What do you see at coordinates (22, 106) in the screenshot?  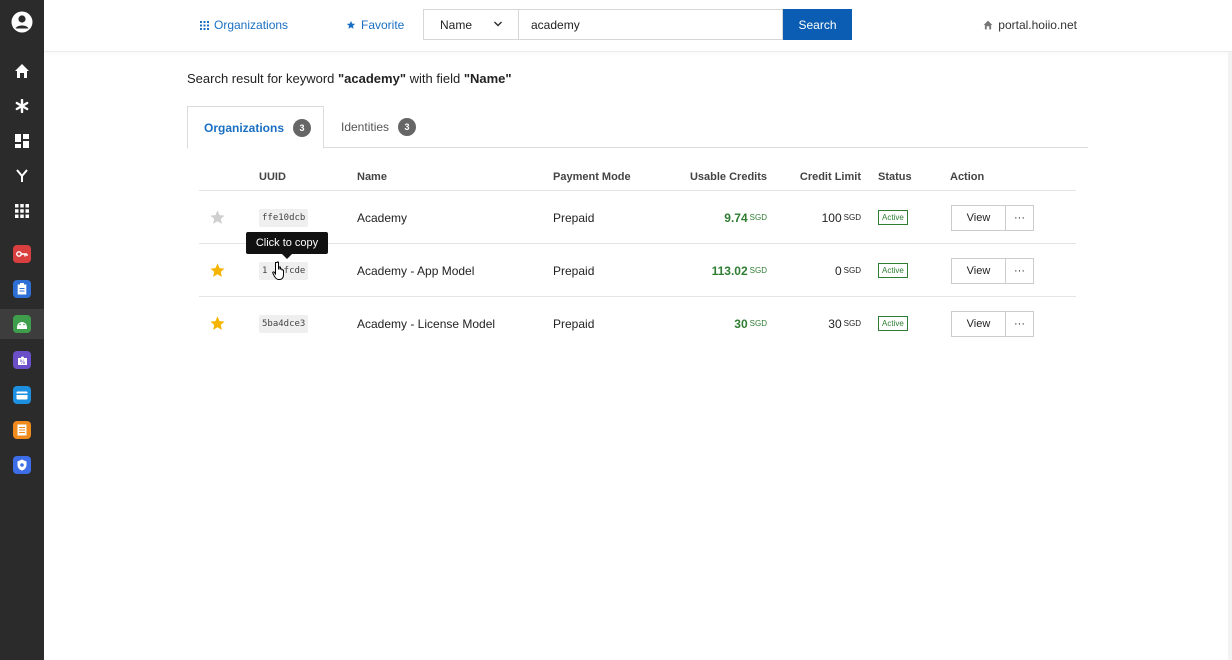 I see `asterisk-icon` at bounding box center [22, 106].